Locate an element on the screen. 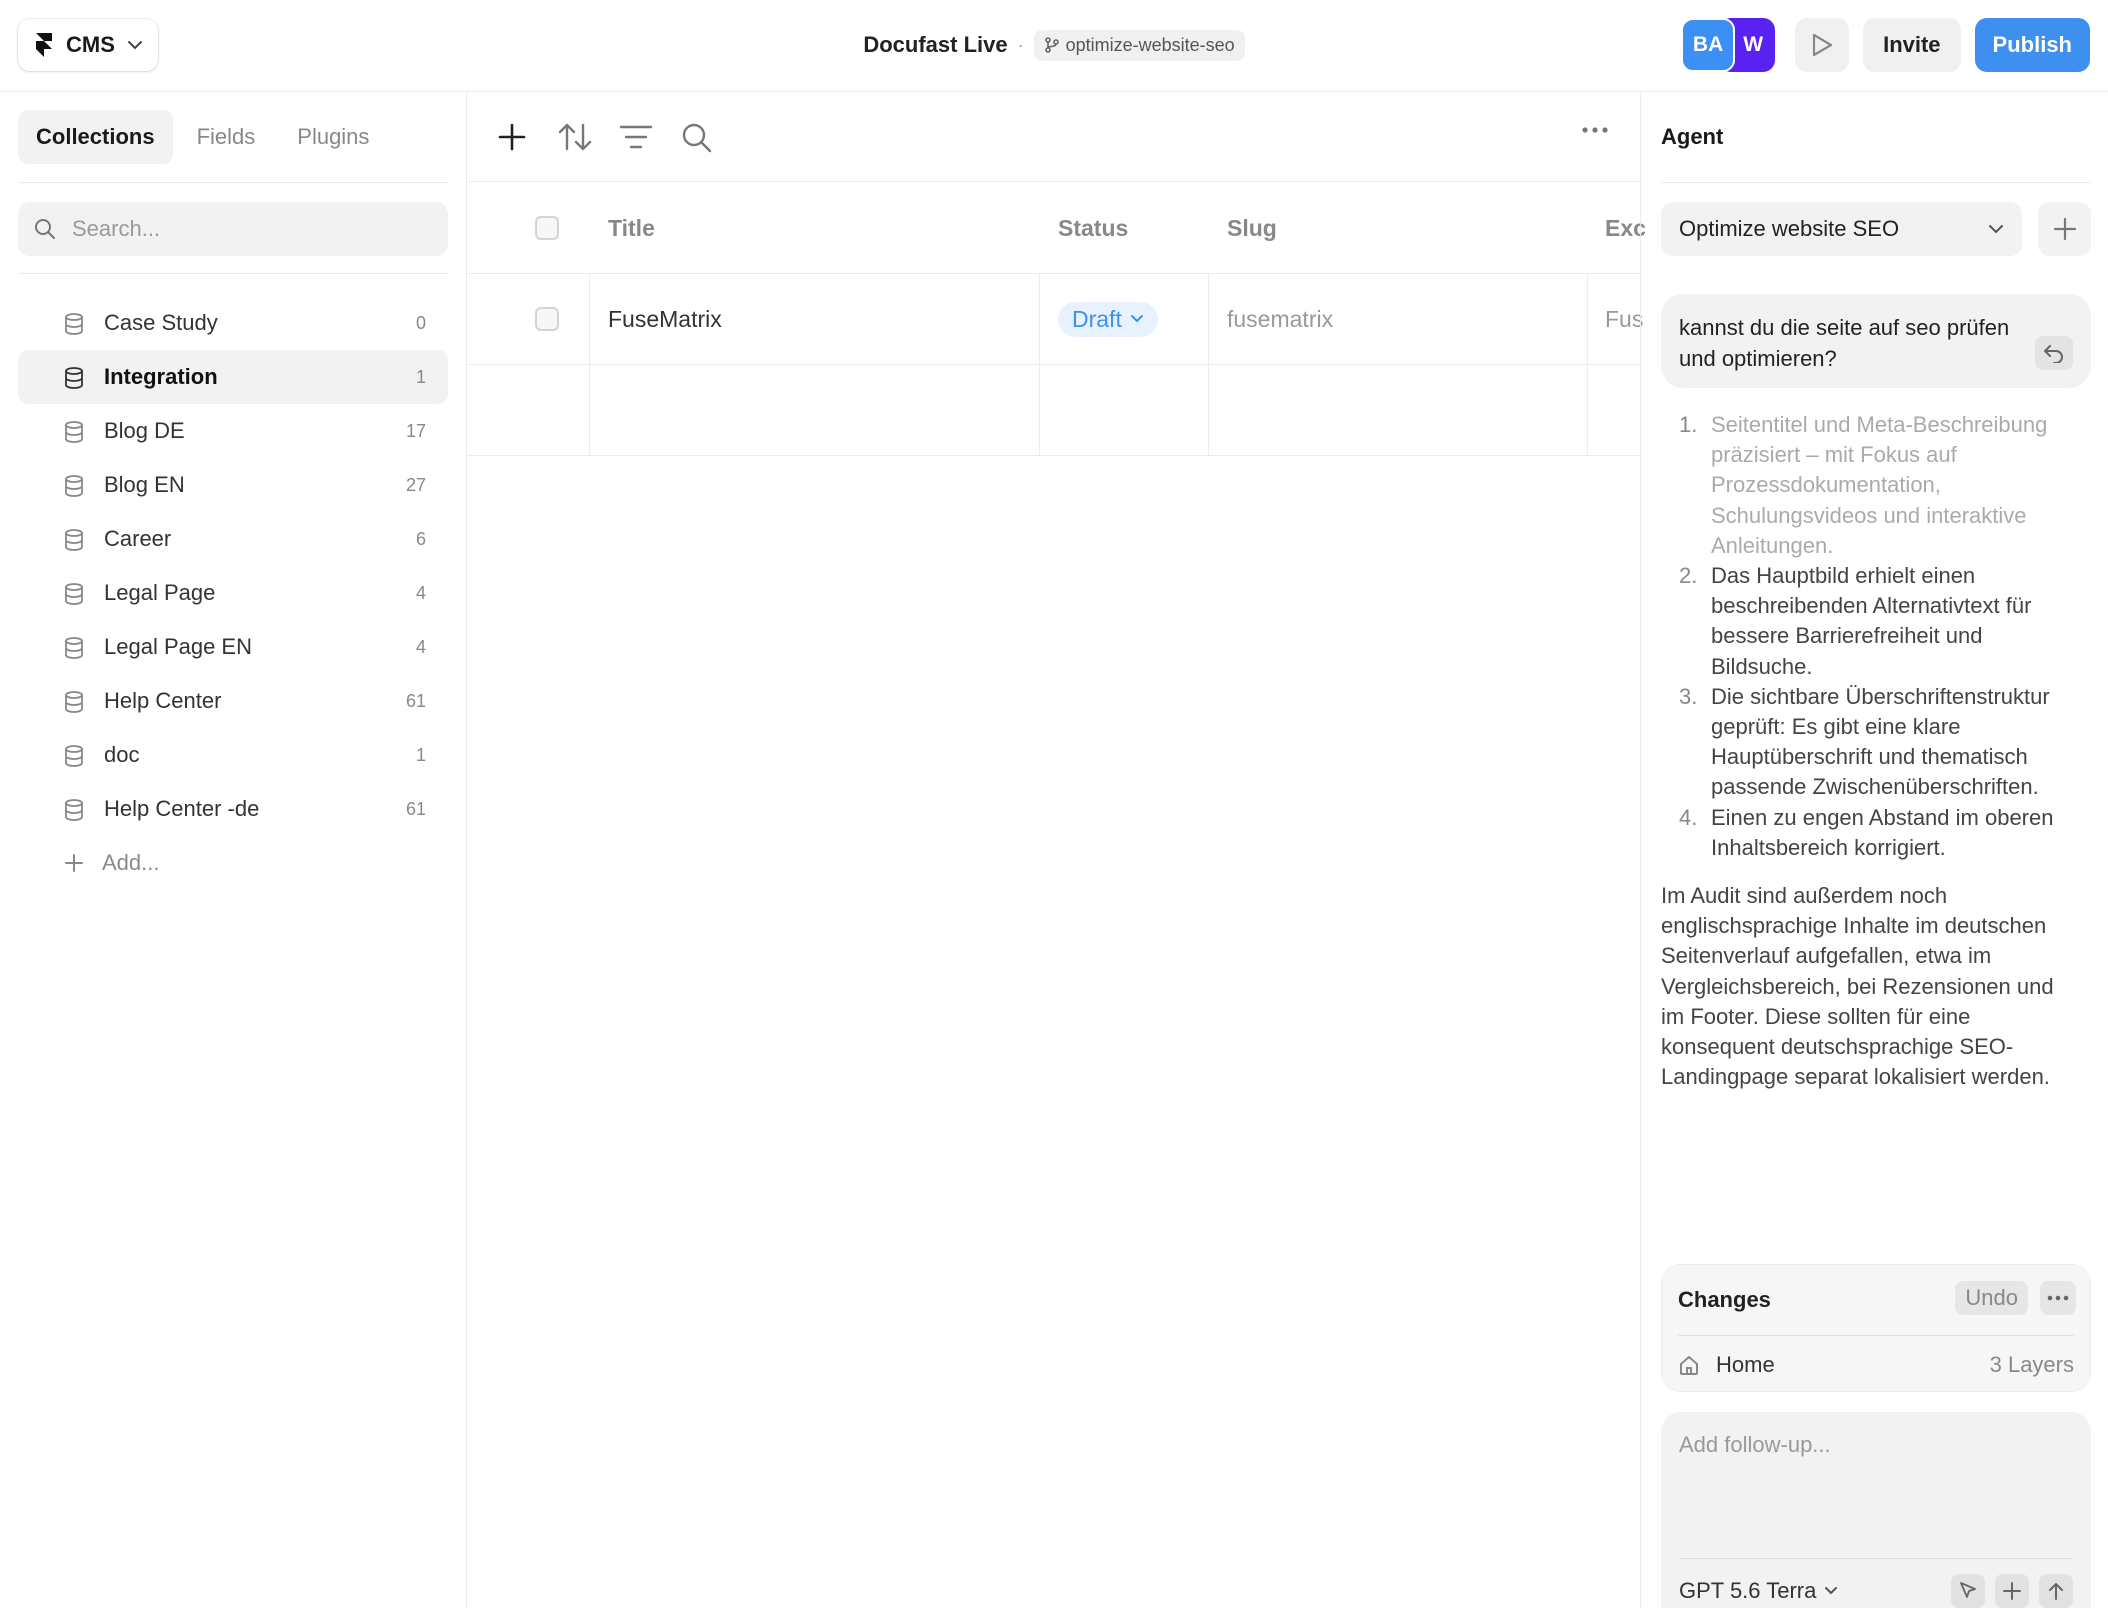 This screenshot has height=1608, width=2108. list-number: 3. is located at coordinates (1688, 696).